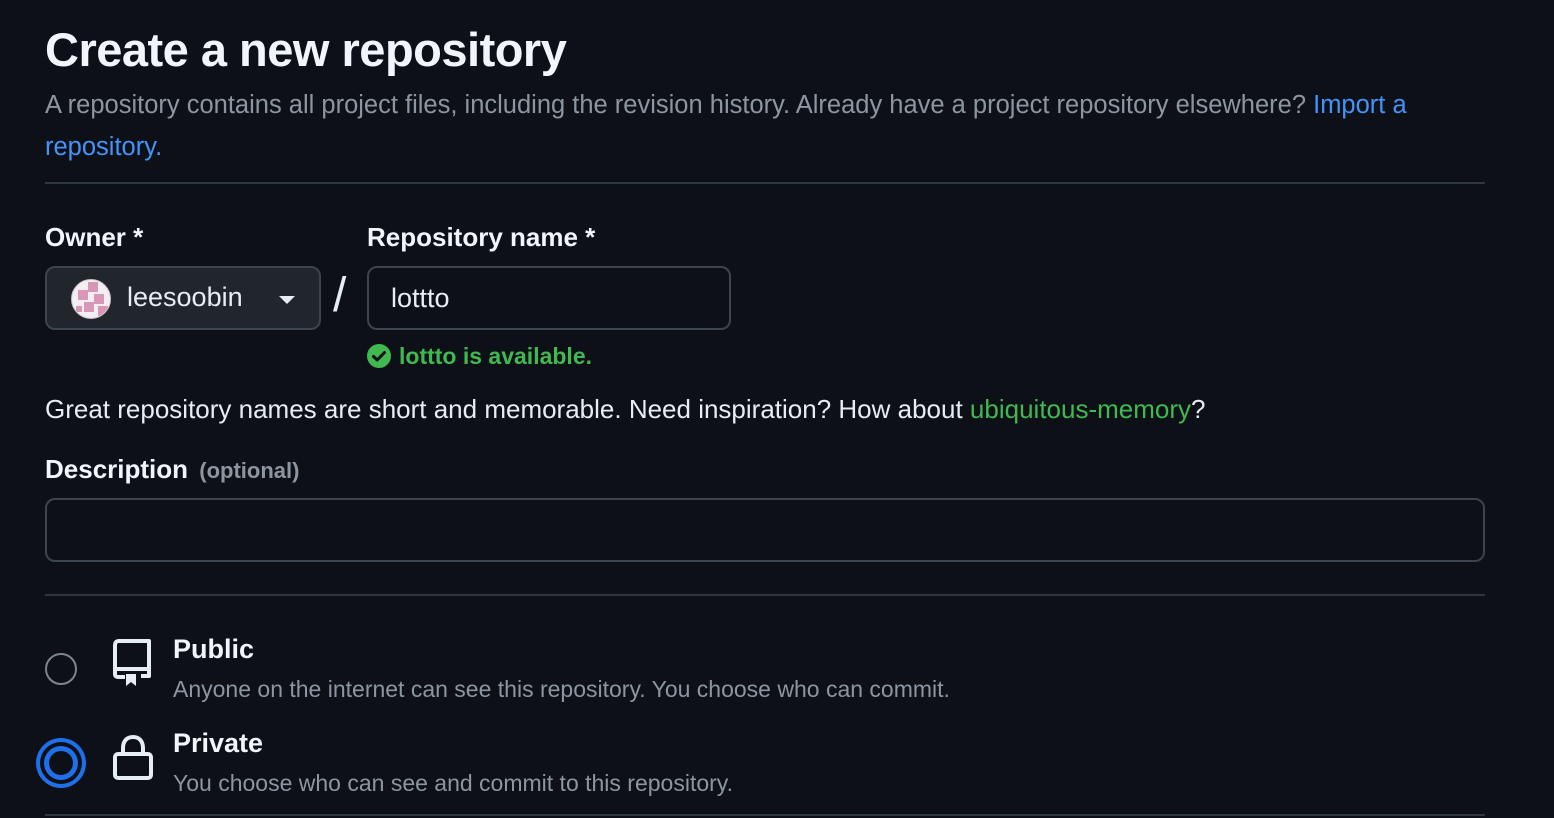 The height and width of the screenshot is (818, 1554). What do you see at coordinates (1080, 409) in the screenshot?
I see `suggested-name-link: ubiquitous-memory` at bounding box center [1080, 409].